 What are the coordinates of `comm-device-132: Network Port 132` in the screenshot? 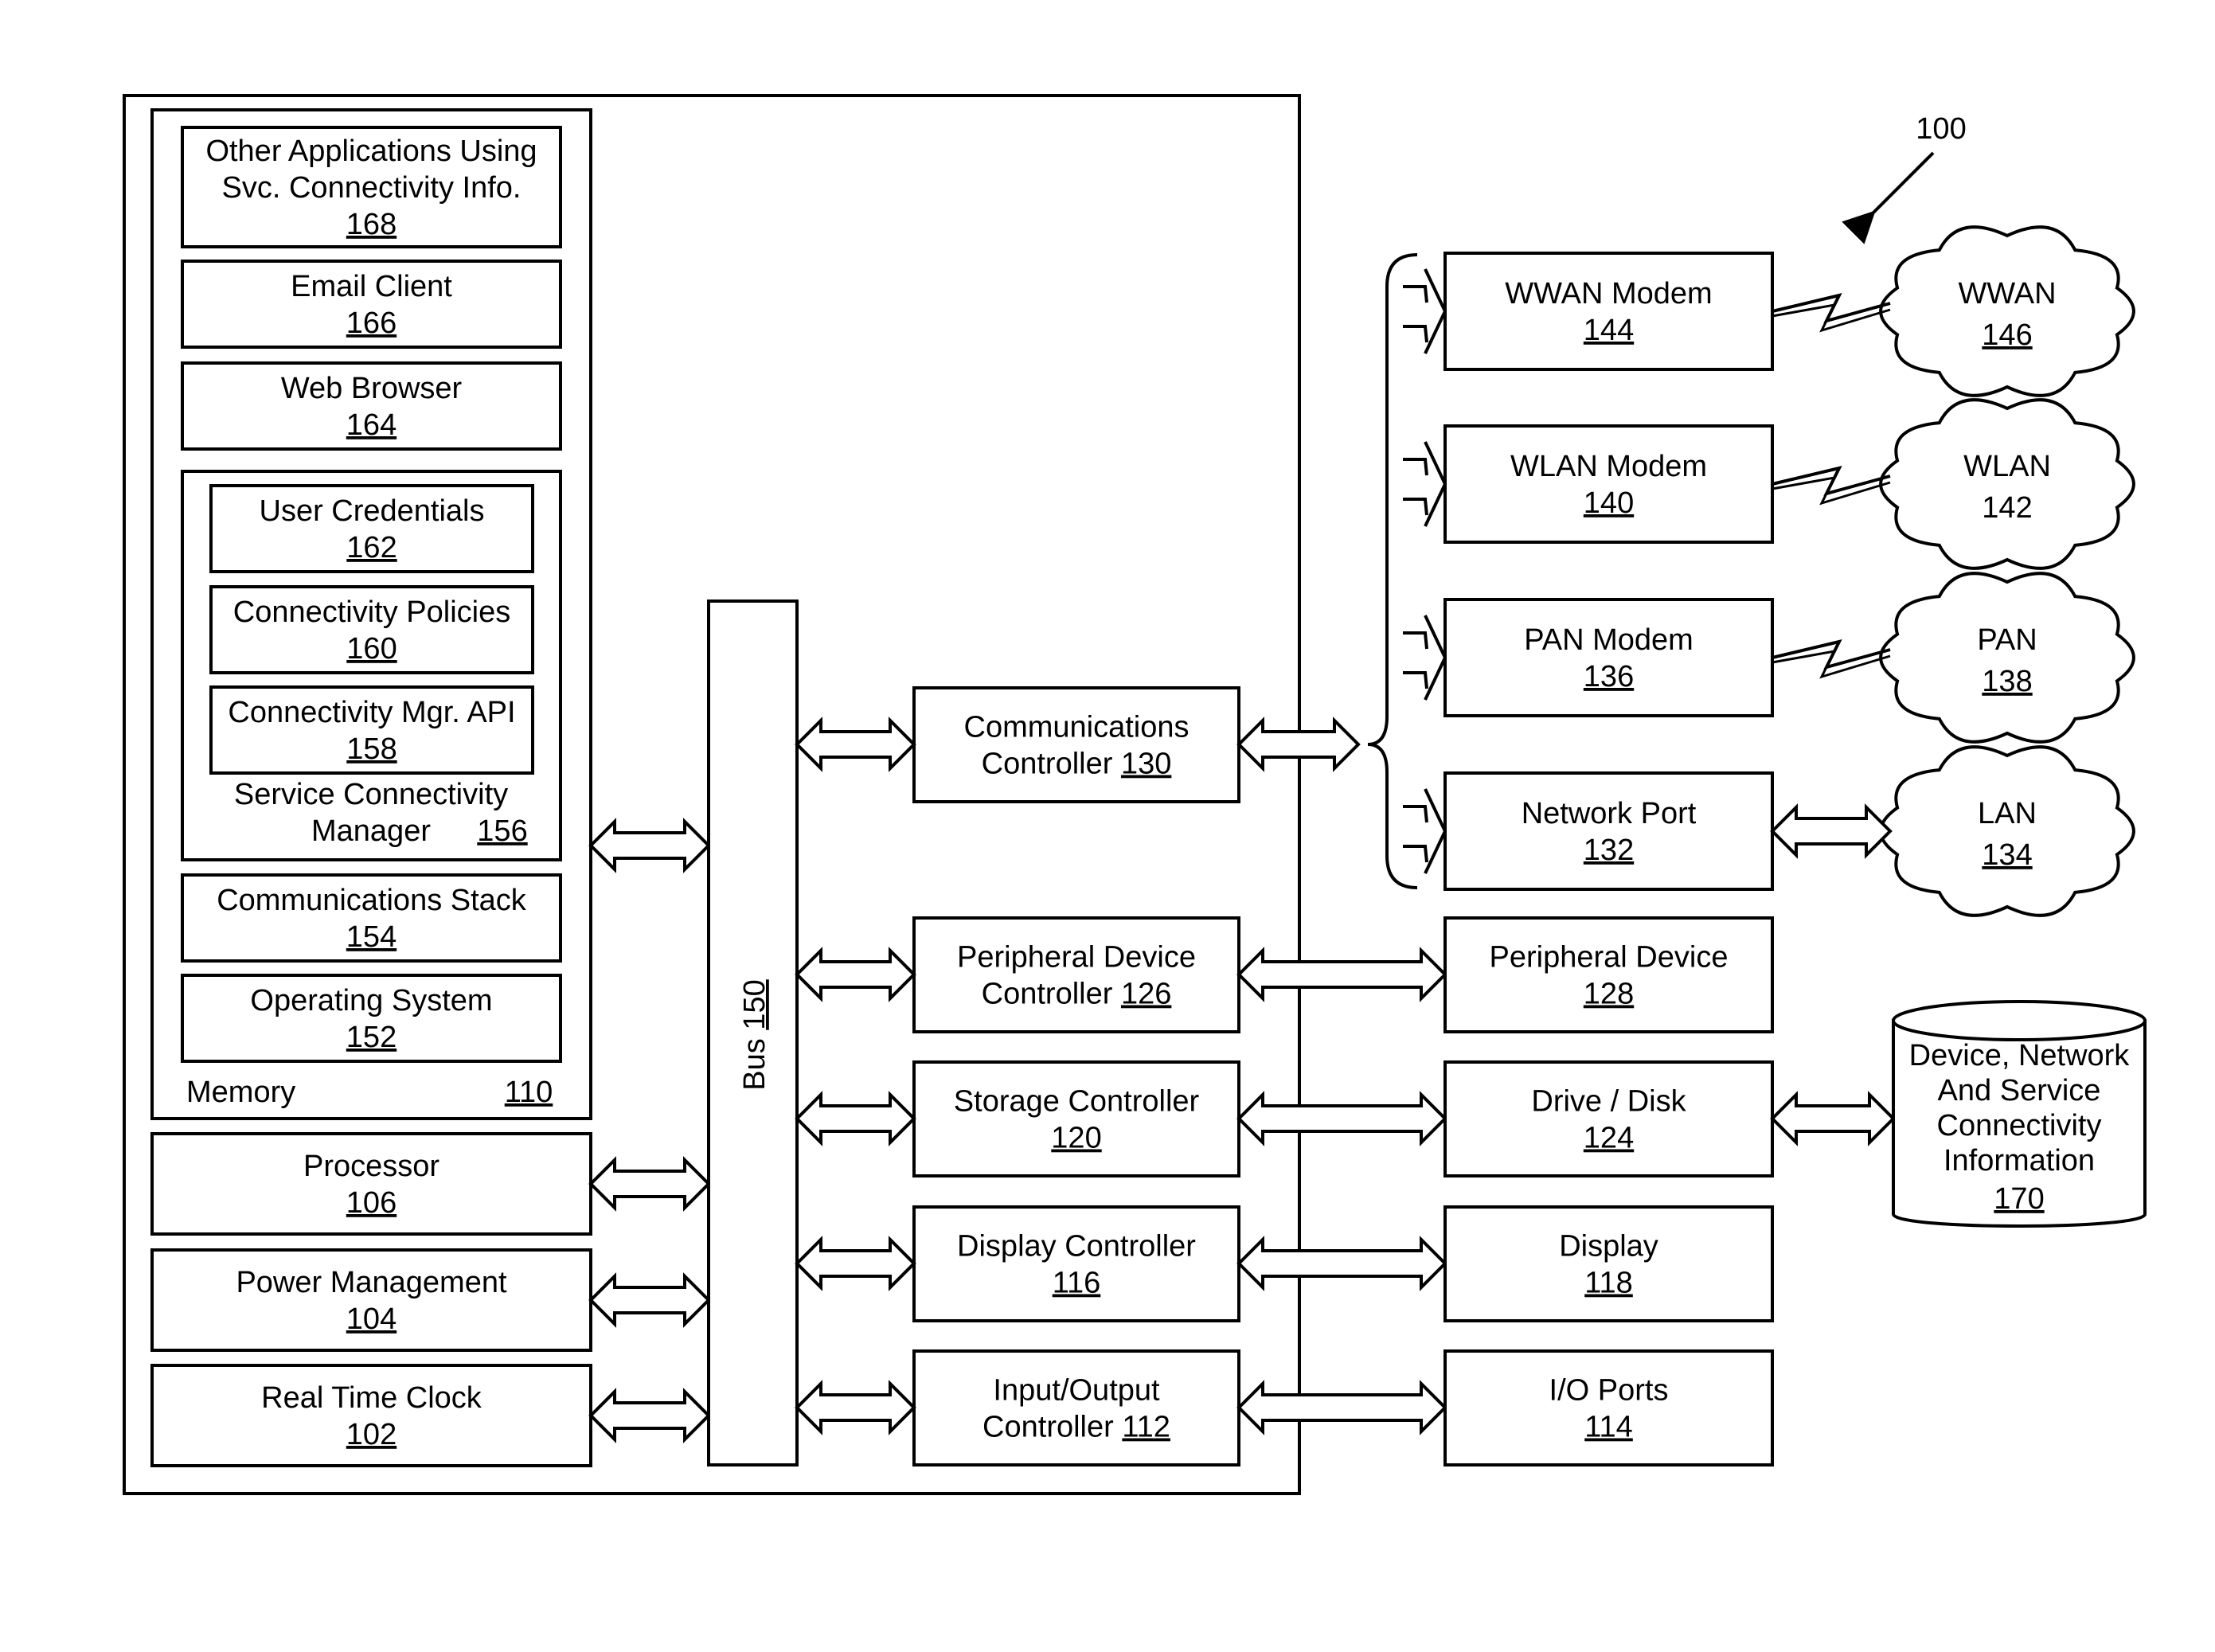 It's located at (1608, 831).